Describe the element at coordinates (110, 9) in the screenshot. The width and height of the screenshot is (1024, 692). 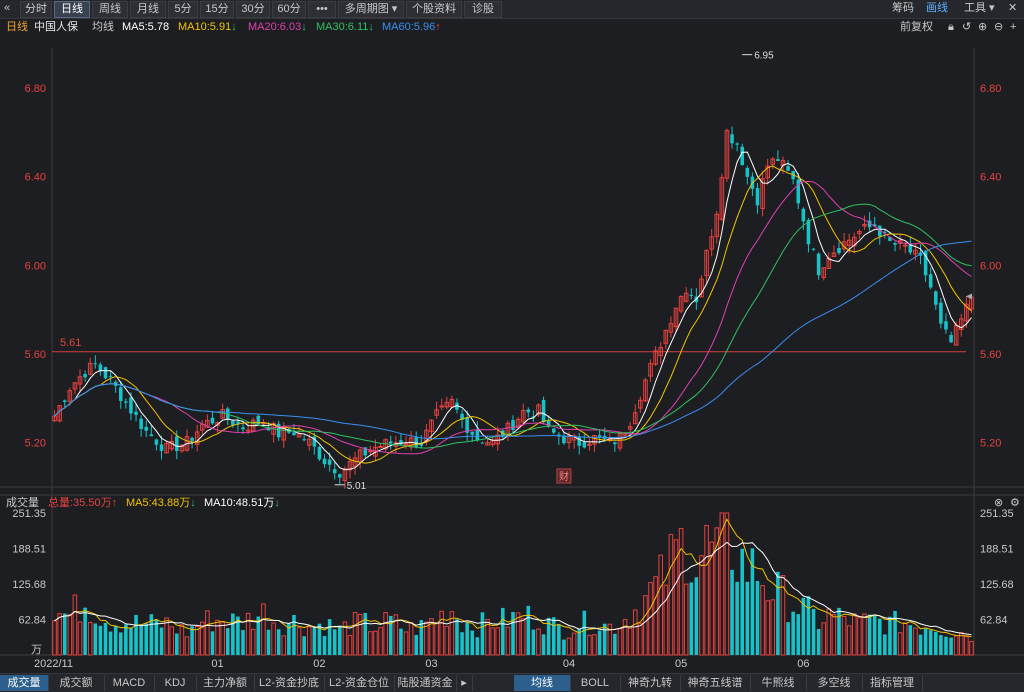
I see `tab-2: 周线` at that location.